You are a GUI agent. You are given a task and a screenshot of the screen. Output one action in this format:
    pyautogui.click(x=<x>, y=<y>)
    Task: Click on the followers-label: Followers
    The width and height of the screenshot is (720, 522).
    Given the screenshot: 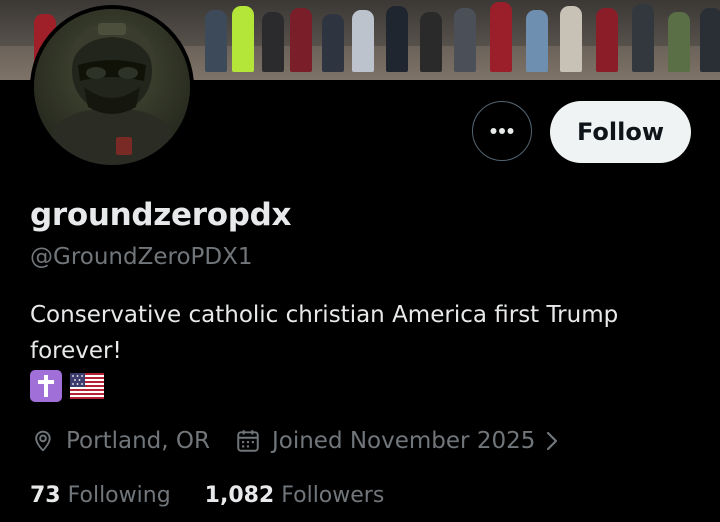 What is the action you would take?
    pyautogui.click(x=333, y=495)
    